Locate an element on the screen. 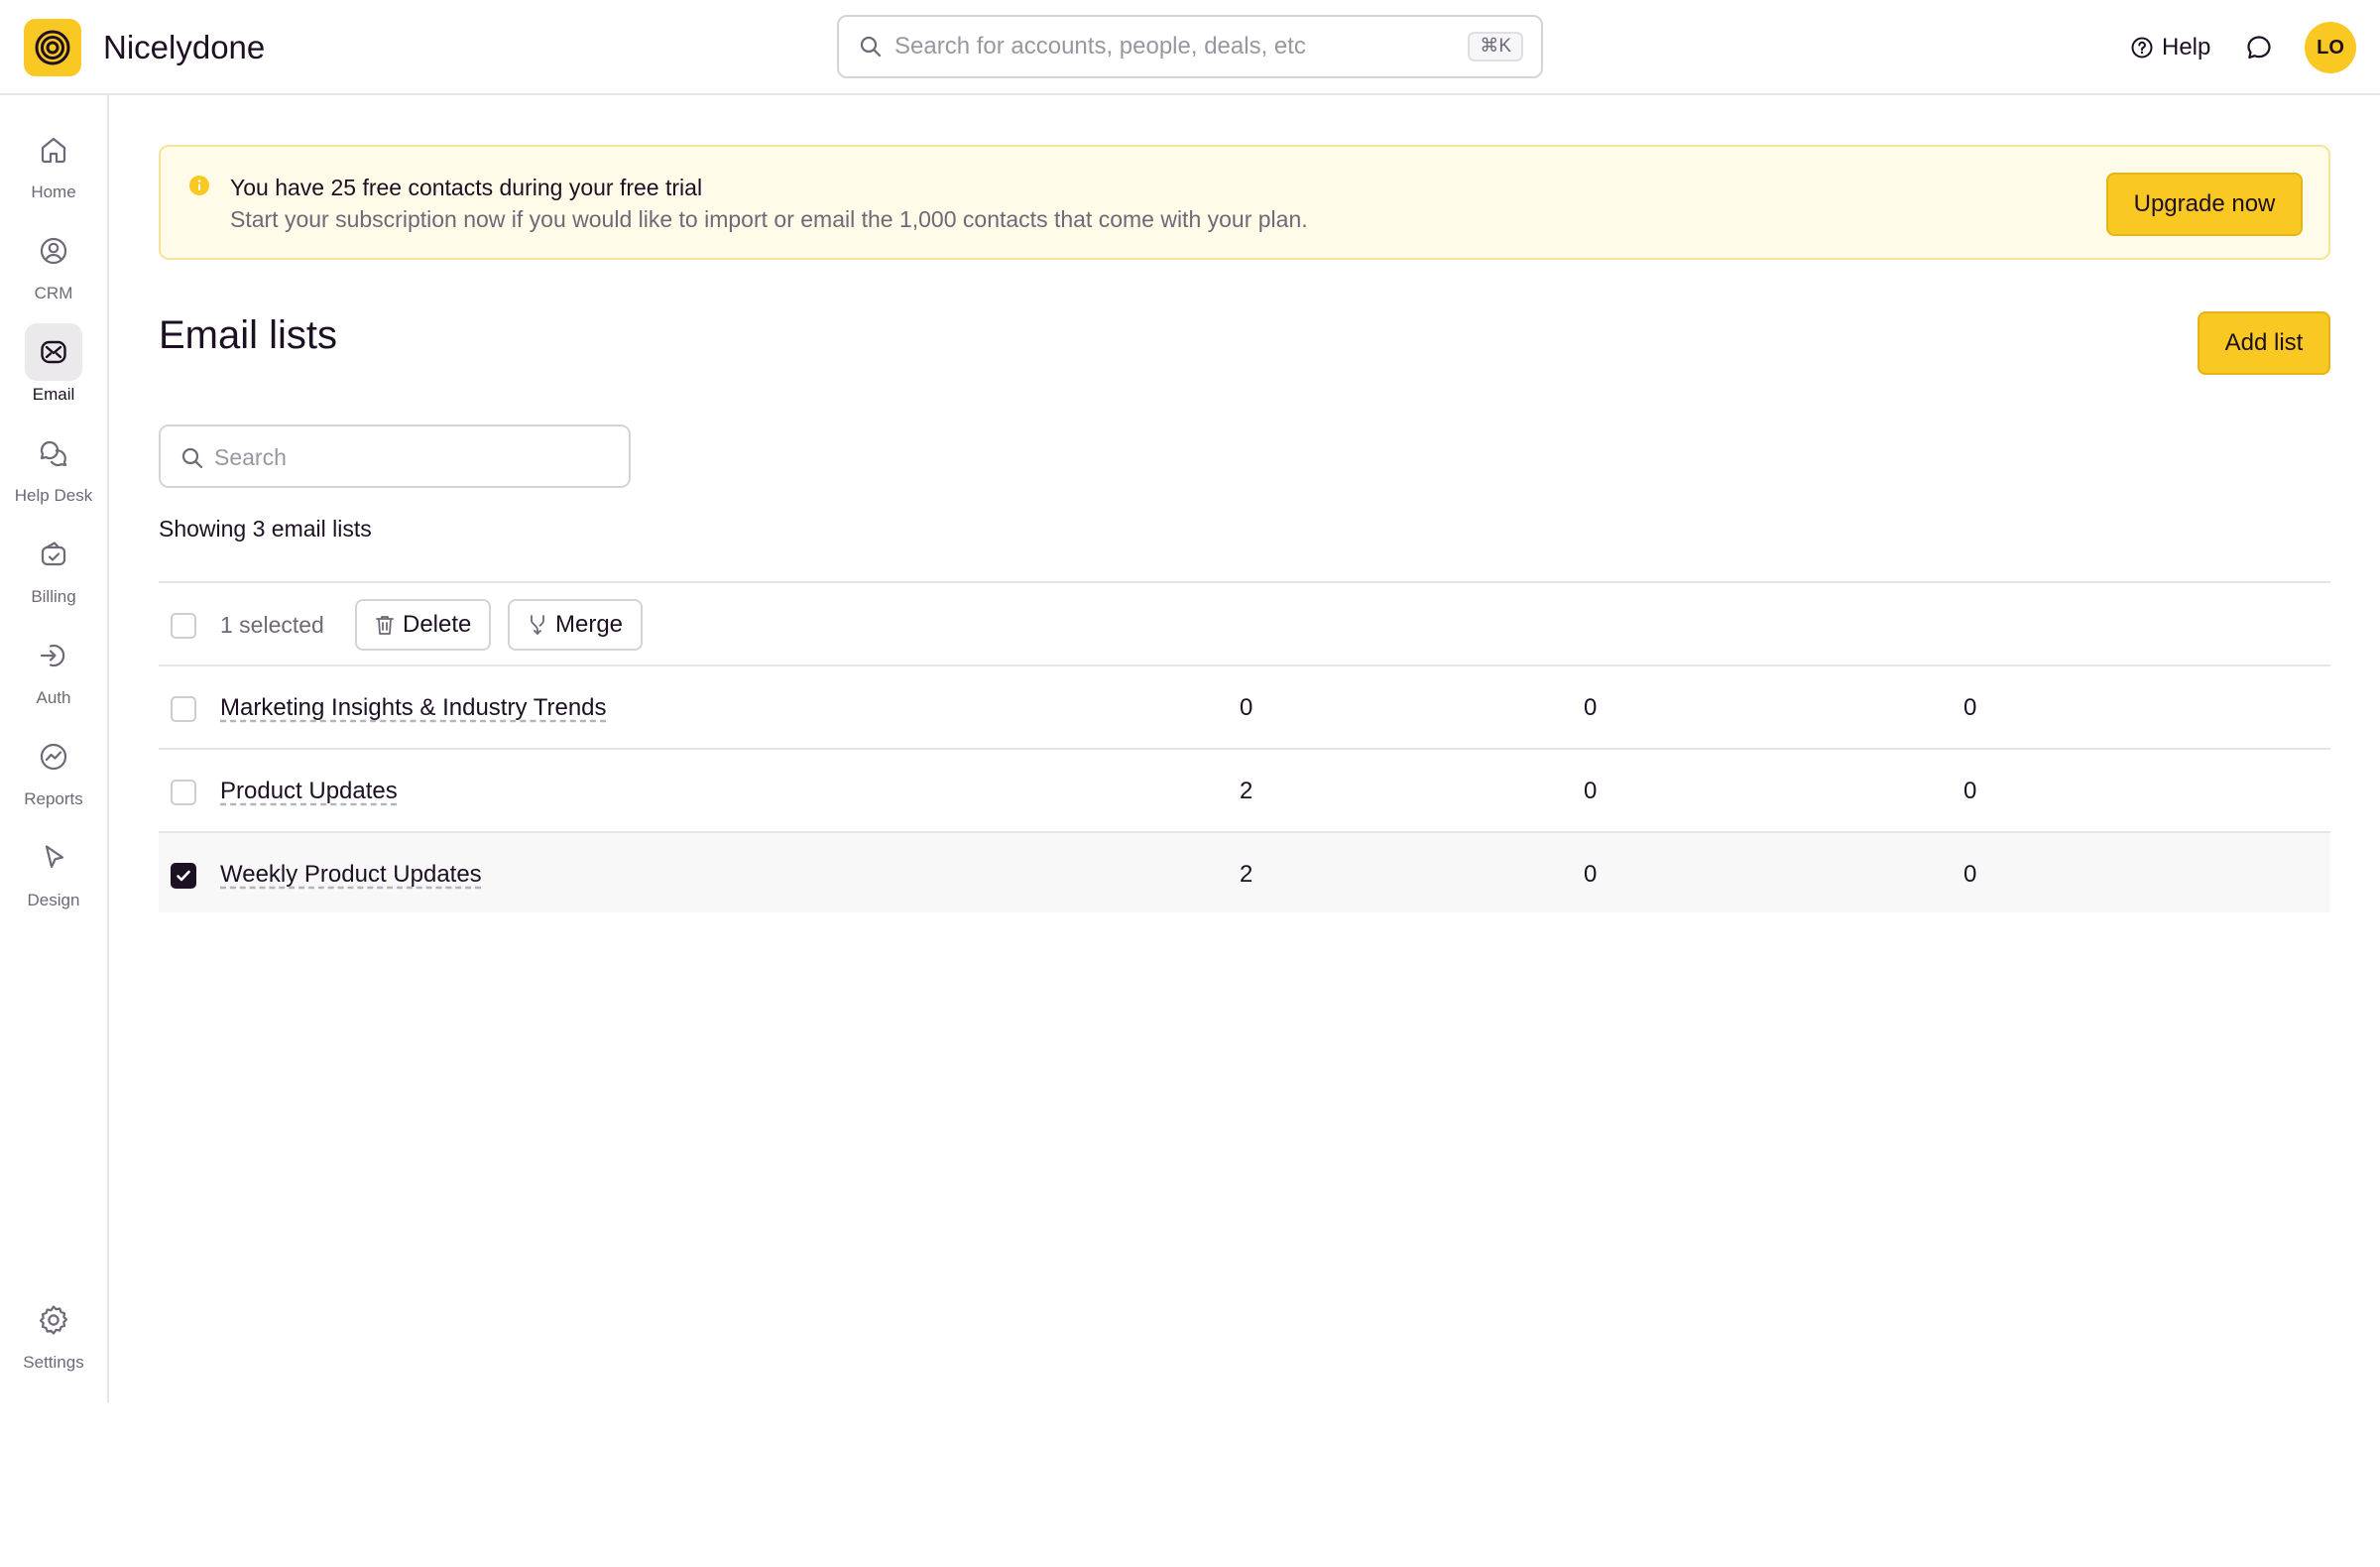 This screenshot has width=2380, height=1567. sidebar-item-label: Reports is located at coordinates (53, 799).